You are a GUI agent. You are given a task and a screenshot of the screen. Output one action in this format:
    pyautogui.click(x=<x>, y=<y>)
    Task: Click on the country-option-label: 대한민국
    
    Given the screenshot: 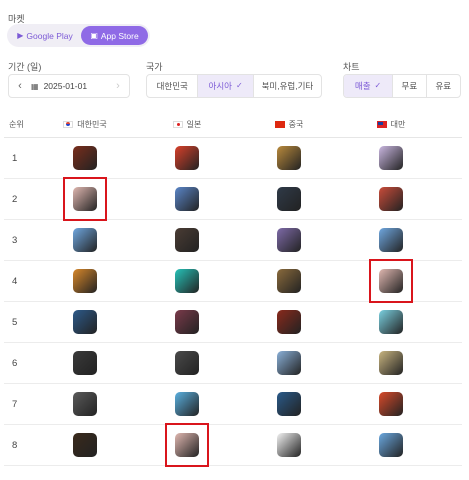 What is the action you would take?
    pyautogui.click(x=172, y=86)
    